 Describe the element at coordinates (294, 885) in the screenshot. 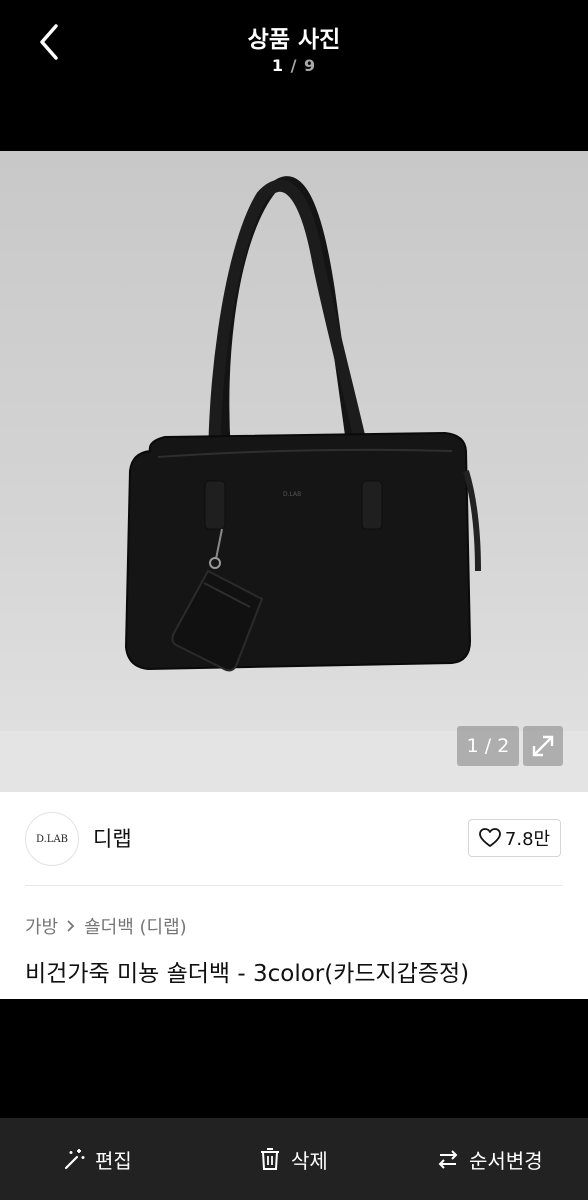

I see `divider` at that location.